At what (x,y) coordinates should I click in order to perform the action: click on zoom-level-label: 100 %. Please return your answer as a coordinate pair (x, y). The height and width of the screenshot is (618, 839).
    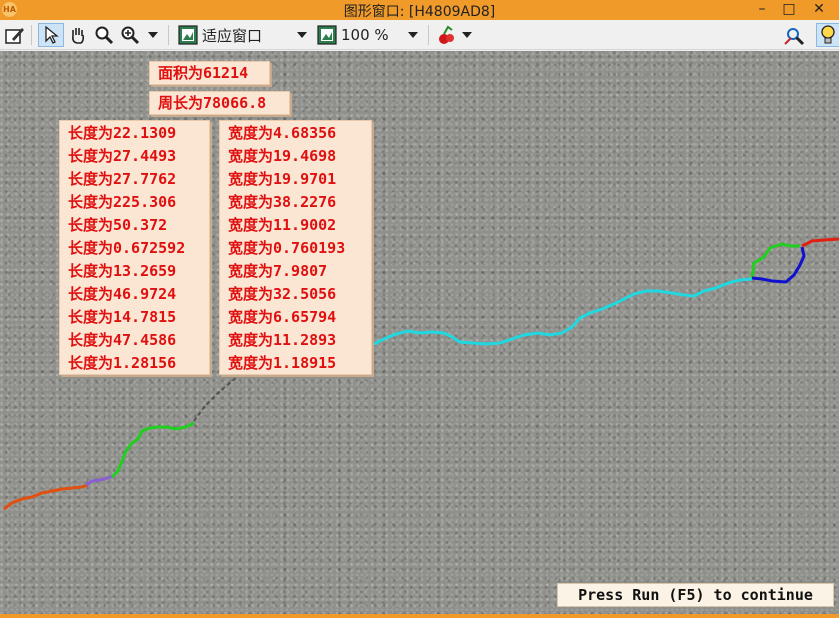
    Looking at the image, I should click on (365, 35).